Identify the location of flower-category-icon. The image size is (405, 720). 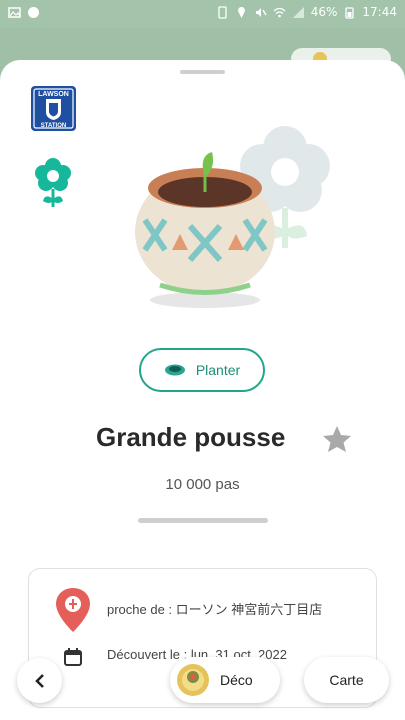
(53, 182).